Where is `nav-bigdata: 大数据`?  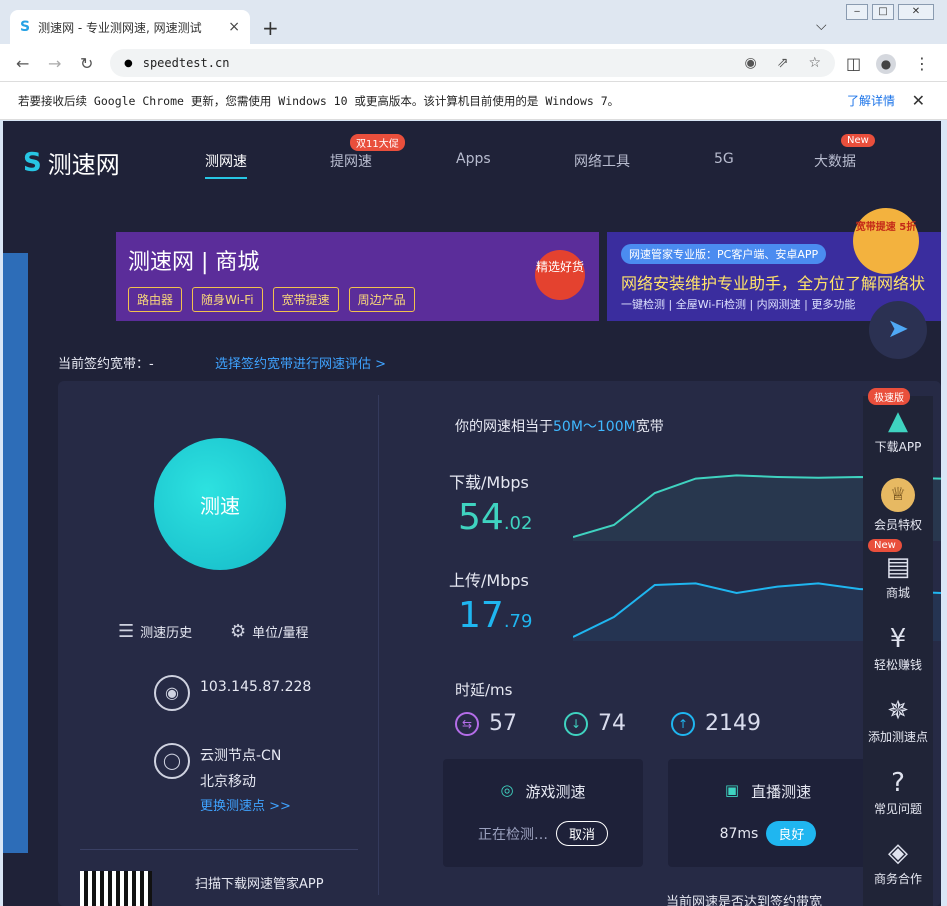 nav-bigdata: 大数据 is located at coordinates (835, 161).